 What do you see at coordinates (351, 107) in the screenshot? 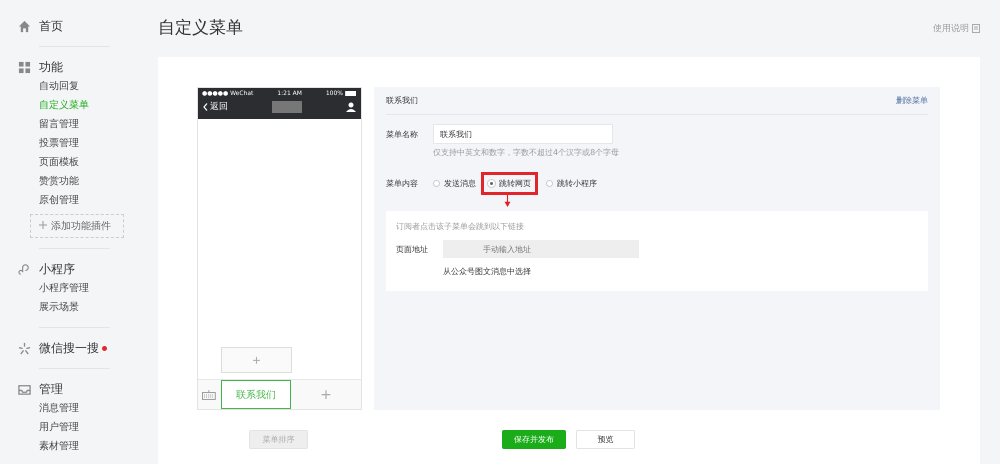
I see `person-icon` at bounding box center [351, 107].